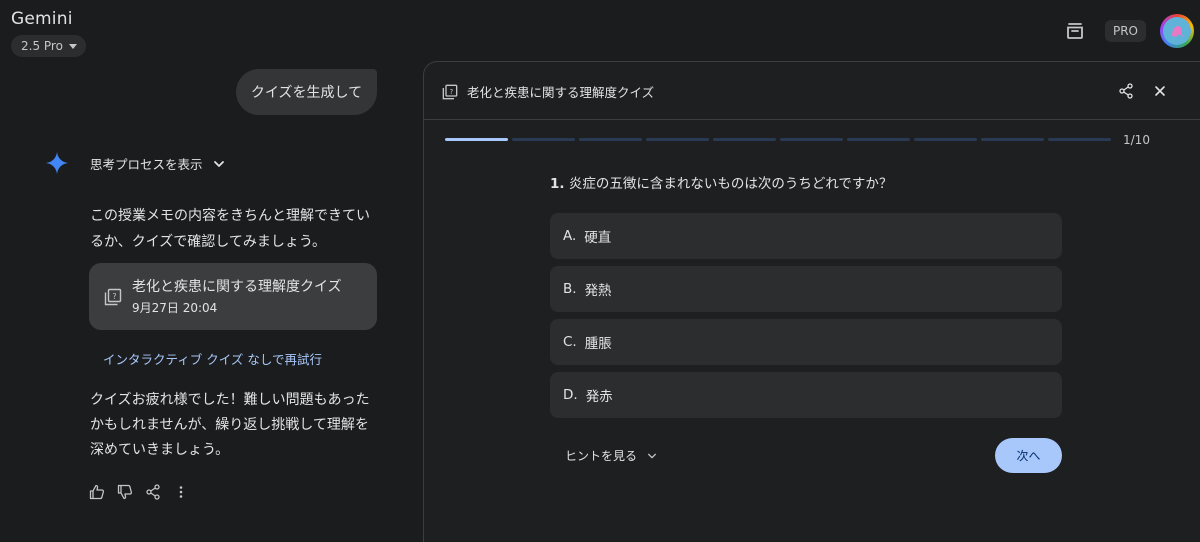 Image resolution: width=1200 pixels, height=542 pixels. What do you see at coordinates (806, 236) in the screenshot?
I see `quiz-option-a: A. 硬直` at bounding box center [806, 236].